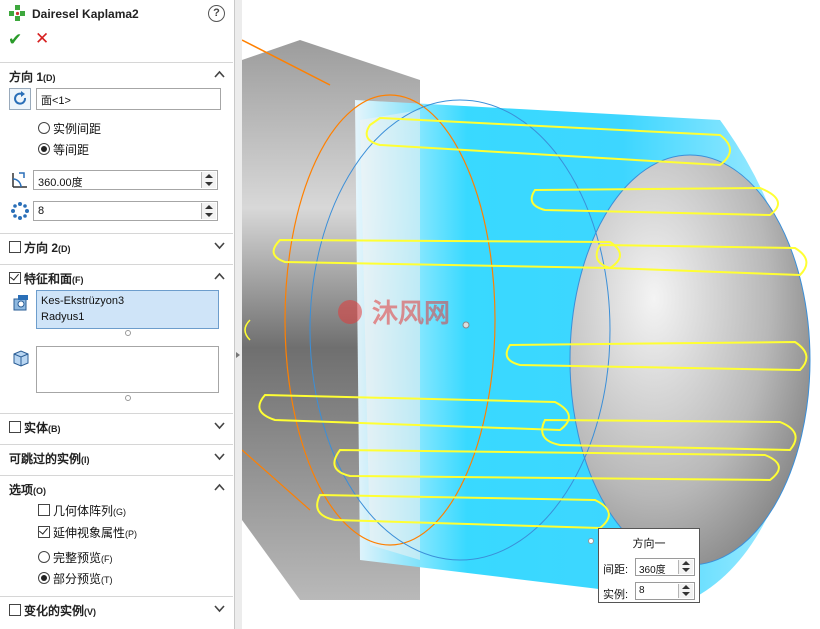 The height and width of the screenshot is (629, 820). I want to click on partial-preview-button, so click(44, 578).